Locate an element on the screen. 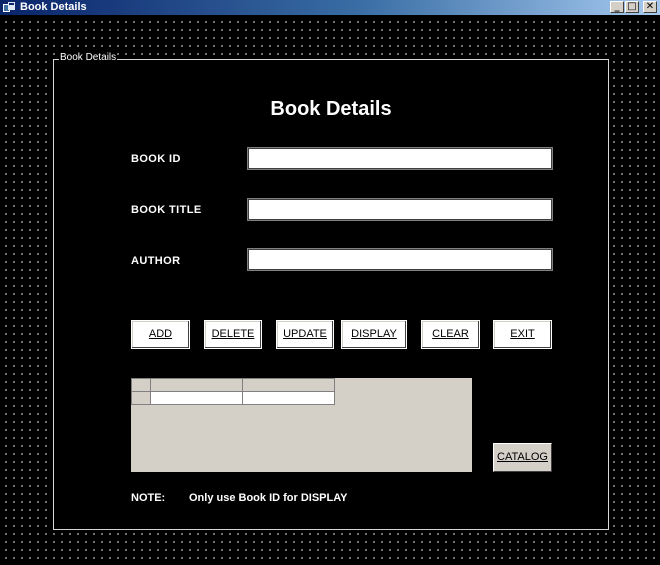  frame-caption: Book Details is located at coordinates (88, 58).